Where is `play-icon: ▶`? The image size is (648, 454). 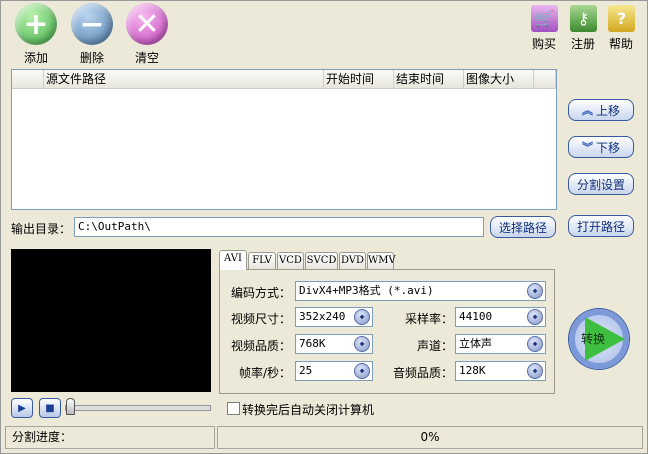 play-icon: ▶ is located at coordinates (22, 408).